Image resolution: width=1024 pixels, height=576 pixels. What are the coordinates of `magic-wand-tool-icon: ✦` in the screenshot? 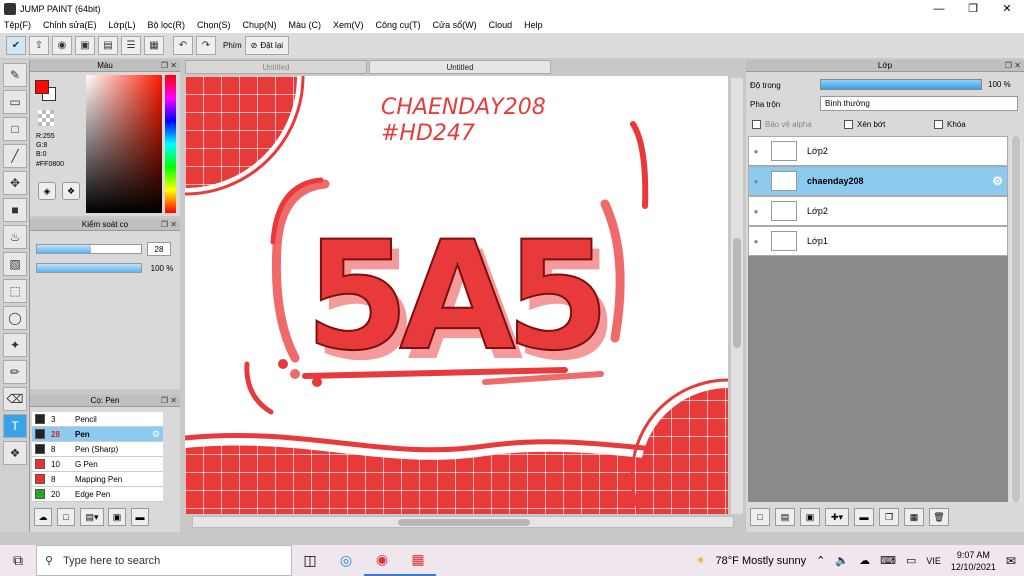 It's located at (15, 345).